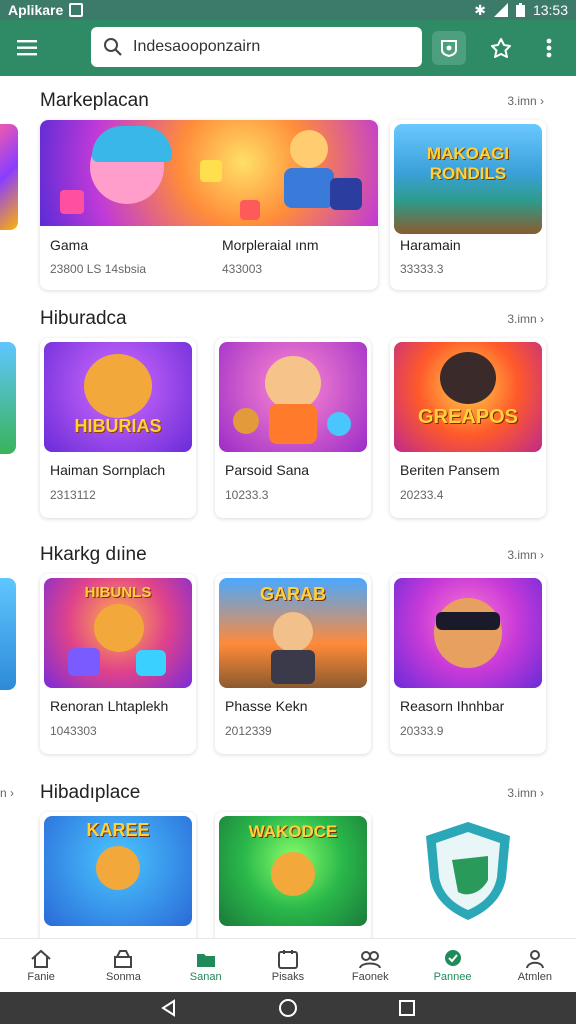 Image resolution: width=576 pixels, height=1024 pixels. I want to click on section-title: Hkarkg dıine, so click(93, 554).